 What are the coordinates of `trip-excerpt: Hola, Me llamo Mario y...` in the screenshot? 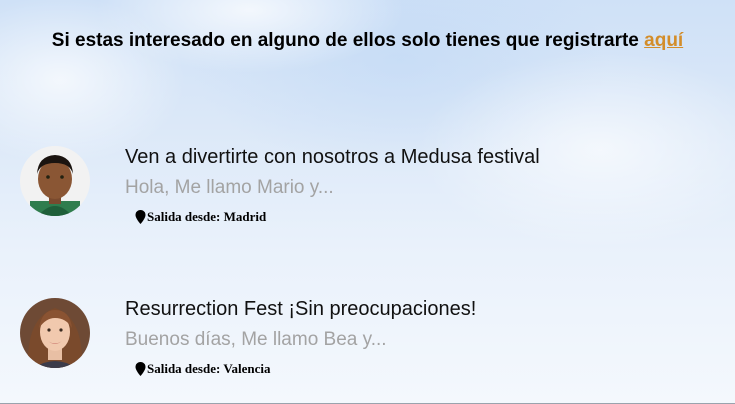 It's located at (229, 187).